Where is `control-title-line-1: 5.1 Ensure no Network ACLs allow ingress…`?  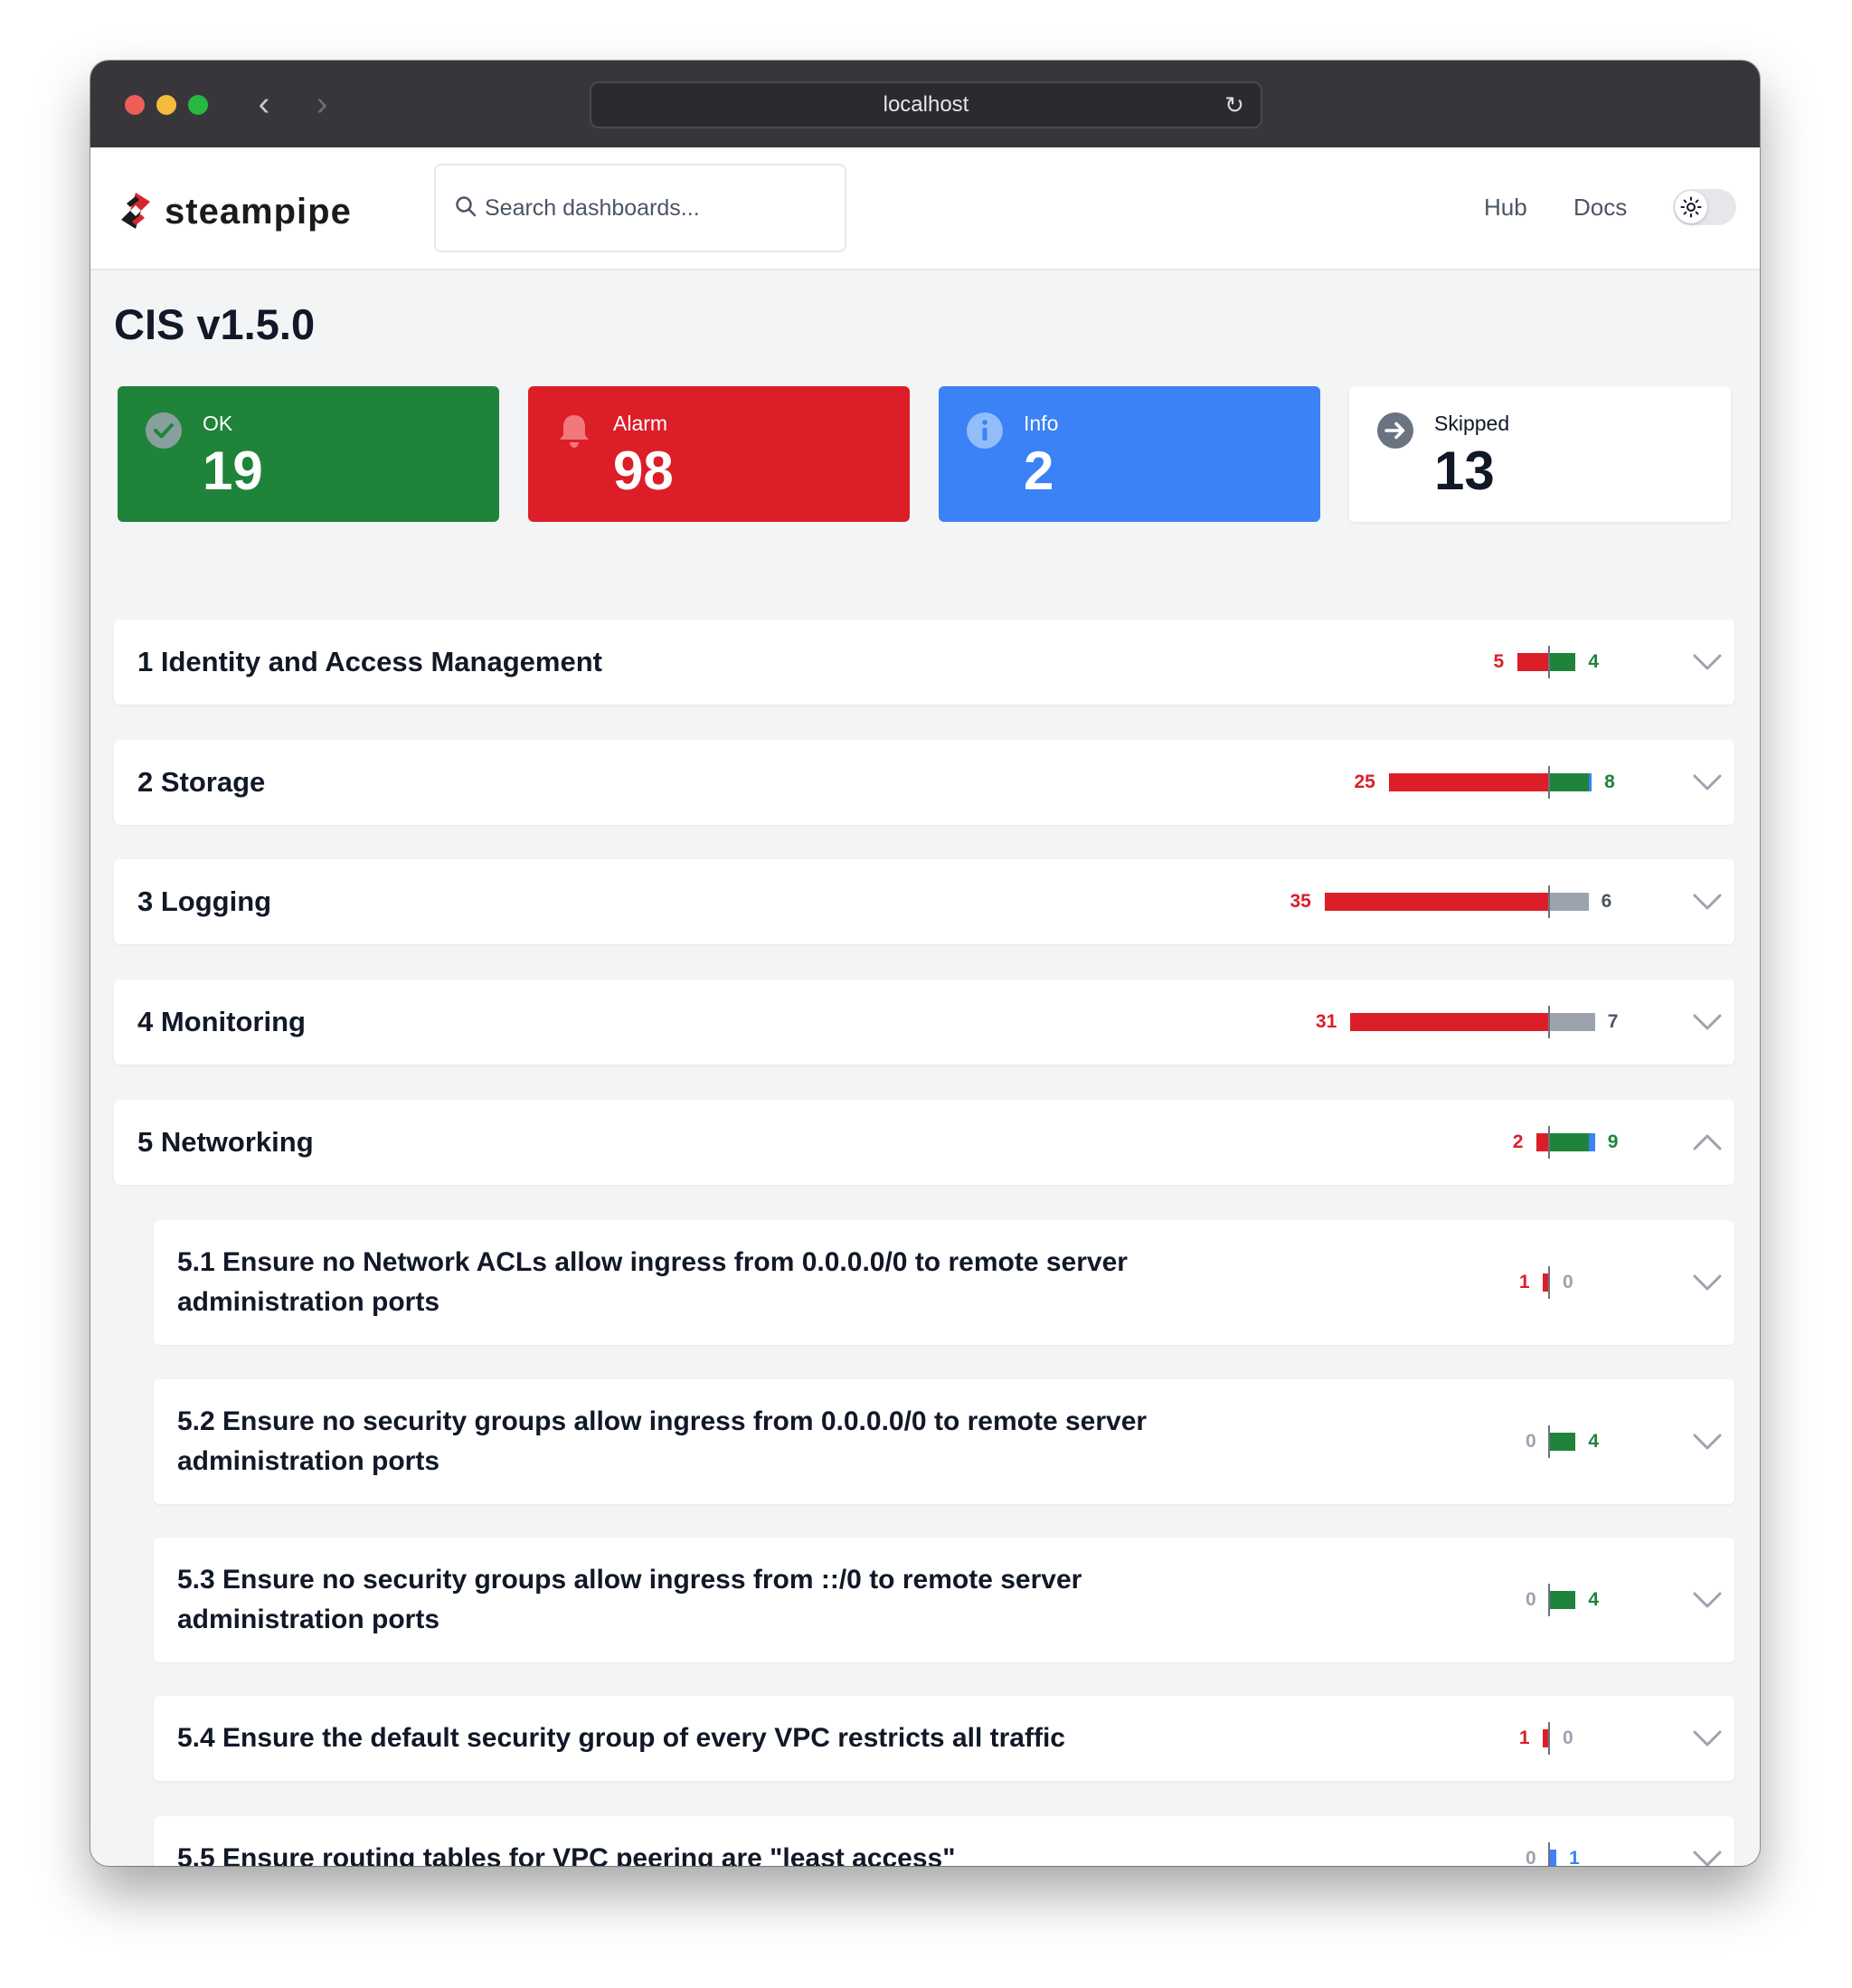
control-title-line-1: 5.1 Ensure no Network ACLs allow ingress… is located at coordinates (653, 1262).